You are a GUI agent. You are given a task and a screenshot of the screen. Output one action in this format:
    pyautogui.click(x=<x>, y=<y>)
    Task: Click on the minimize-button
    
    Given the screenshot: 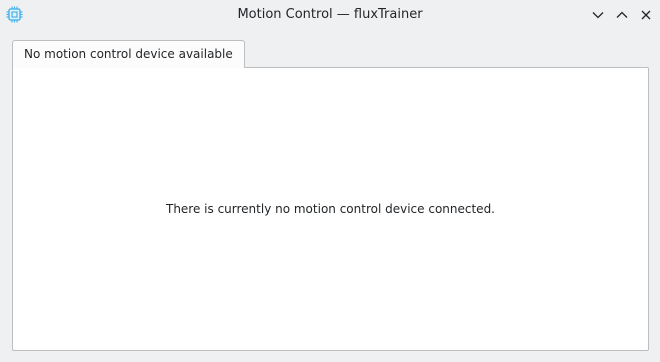 What is the action you would take?
    pyautogui.click(x=598, y=15)
    